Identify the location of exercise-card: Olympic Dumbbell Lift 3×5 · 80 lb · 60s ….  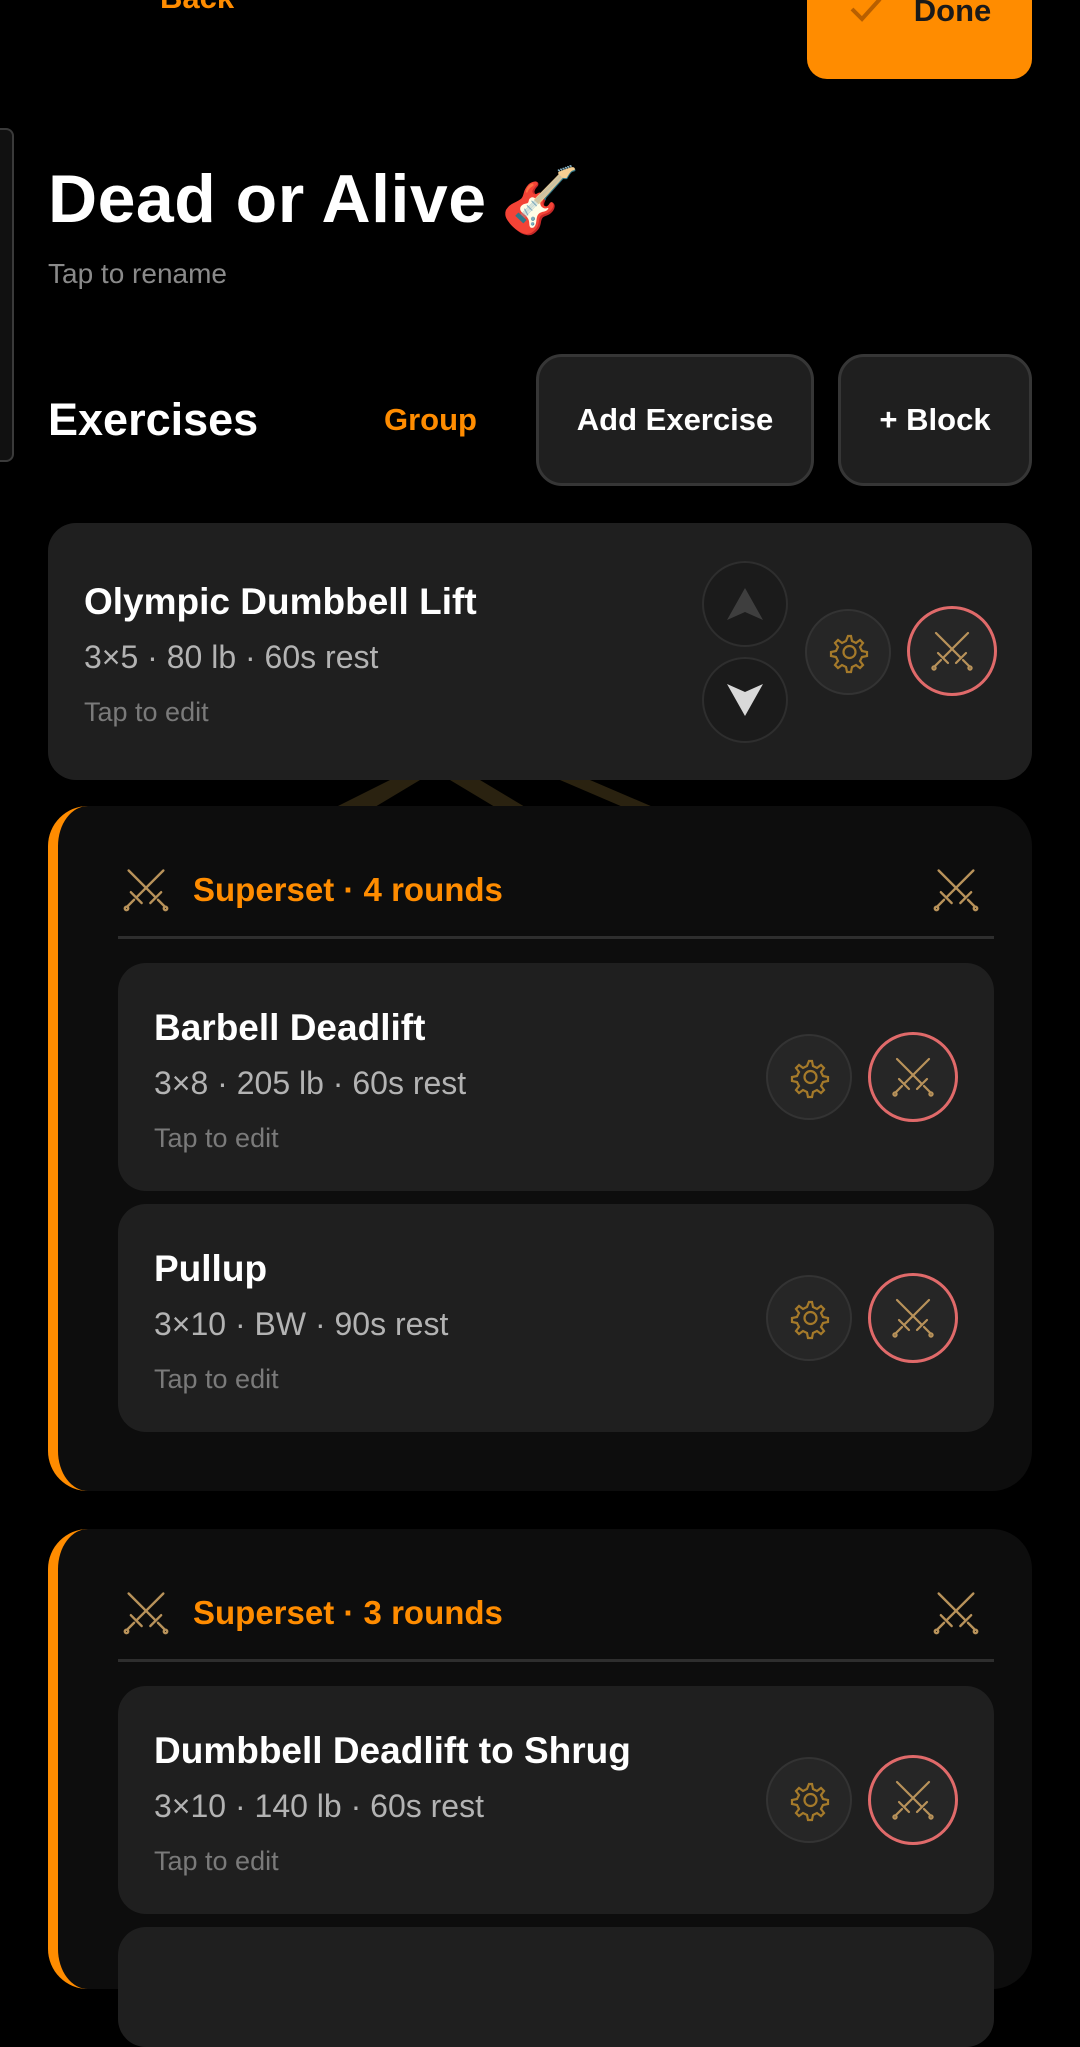
(540, 651).